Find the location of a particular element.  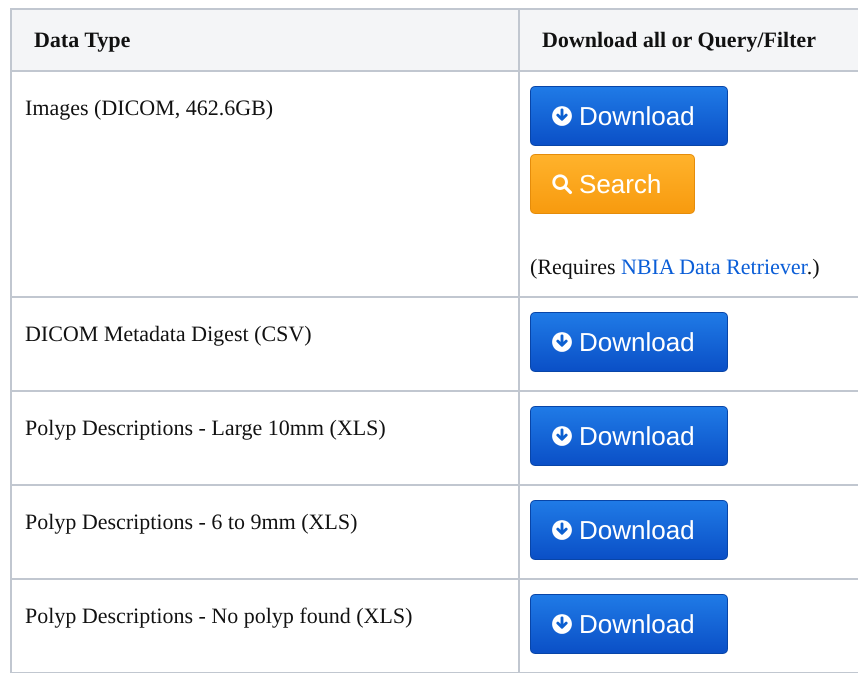

column-header: Download all or Query/Filter is located at coordinates (688, 40).